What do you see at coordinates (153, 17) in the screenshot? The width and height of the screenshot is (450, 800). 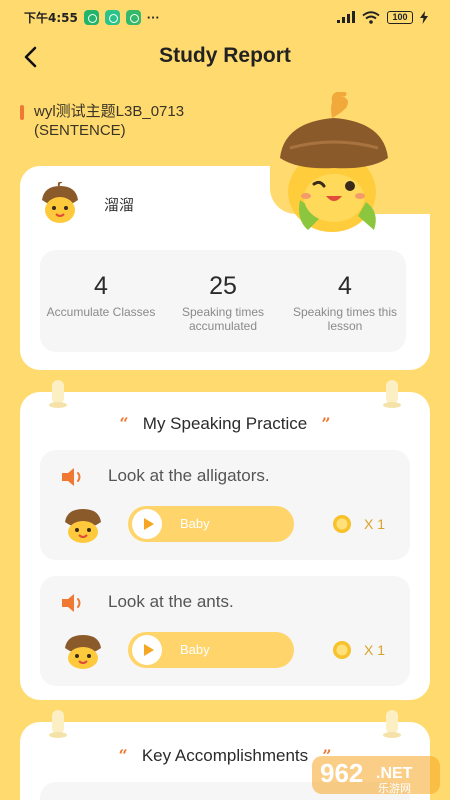 I see `more-notifications-icon: ···` at bounding box center [153, 17].